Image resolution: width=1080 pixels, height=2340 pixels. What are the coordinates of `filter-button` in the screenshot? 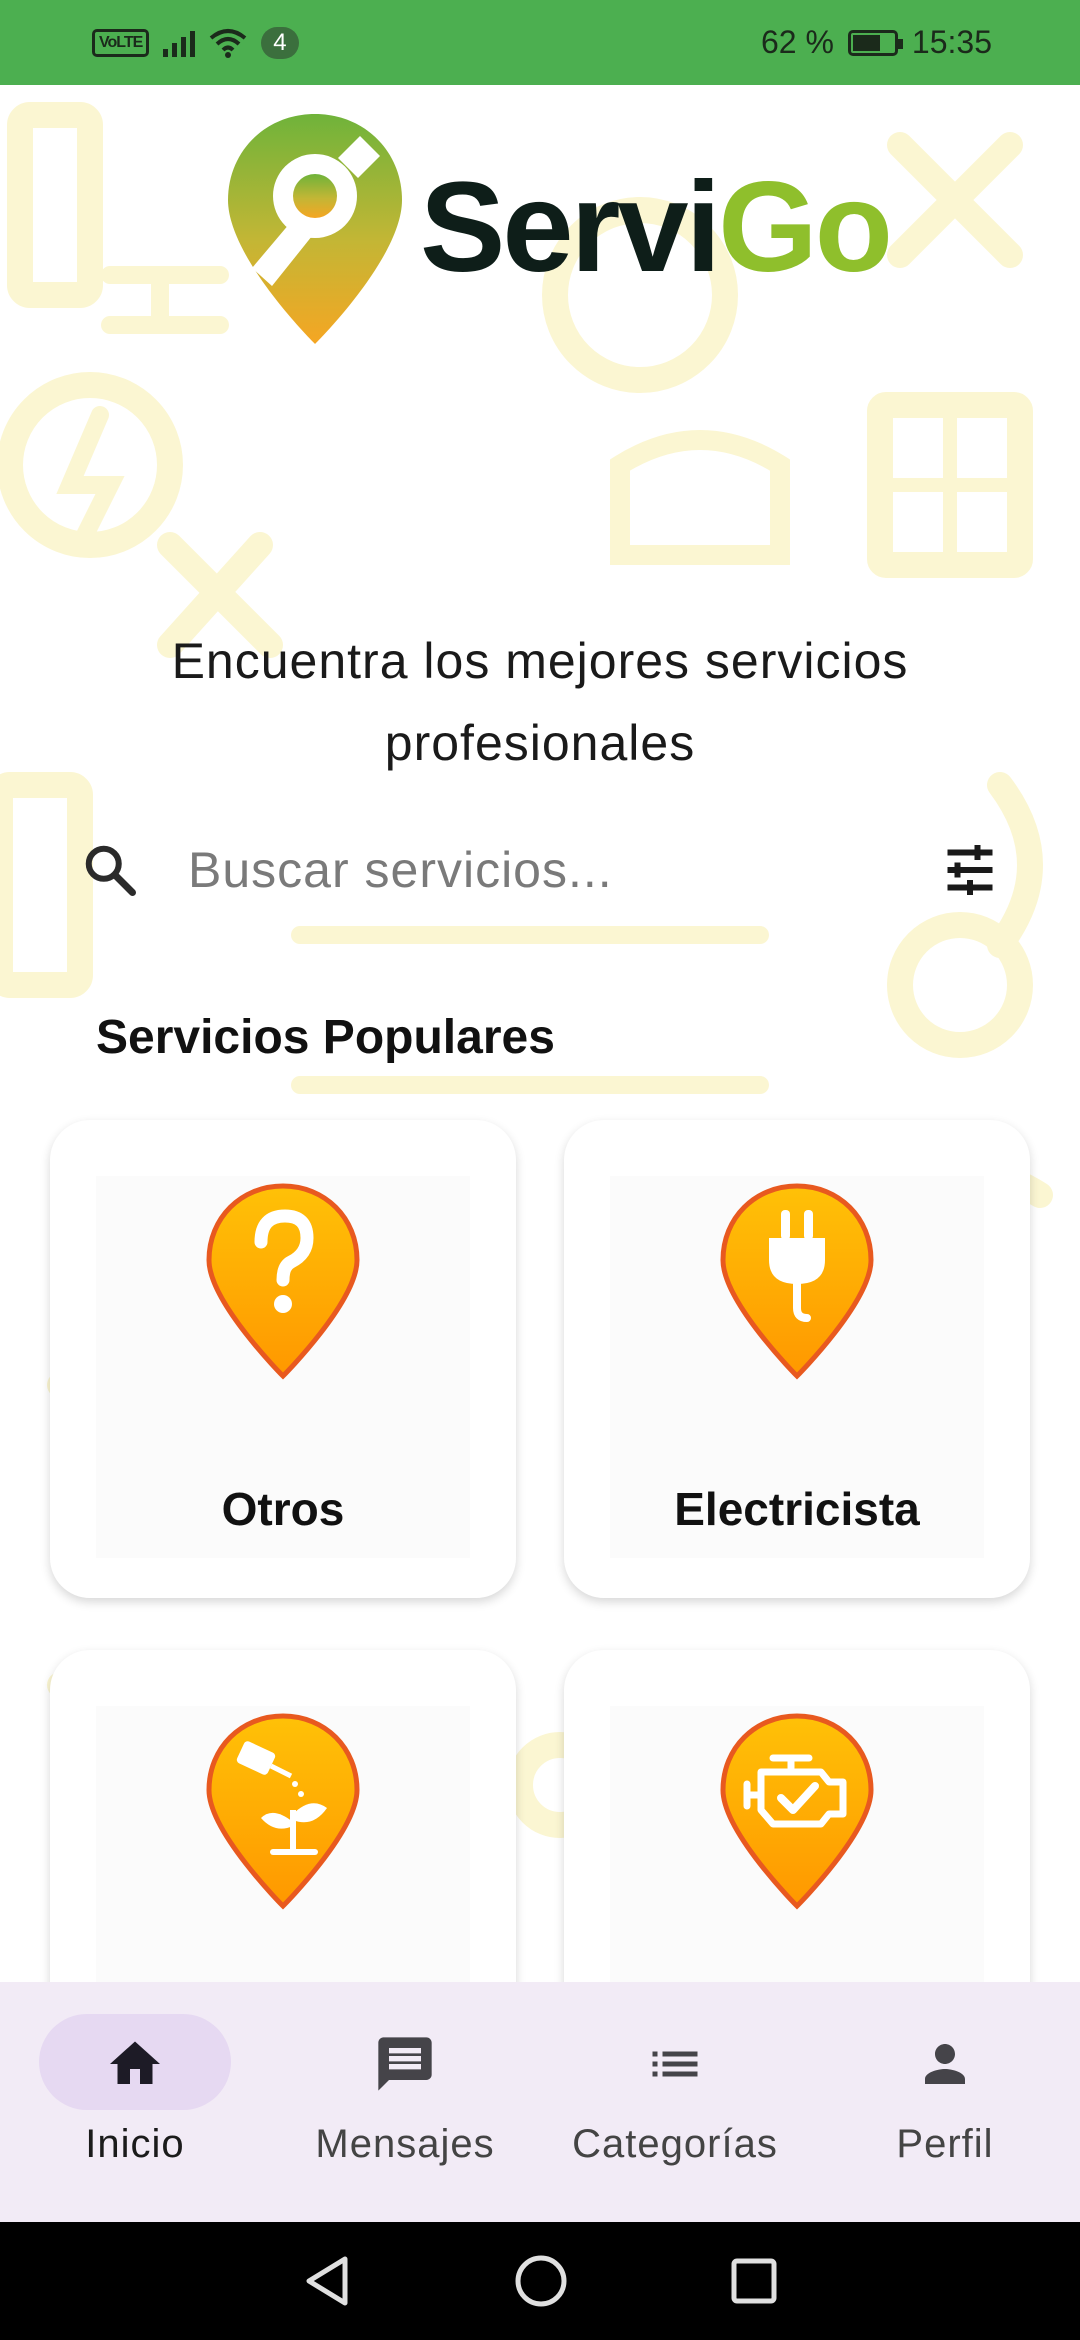 It's located at (970, 872).